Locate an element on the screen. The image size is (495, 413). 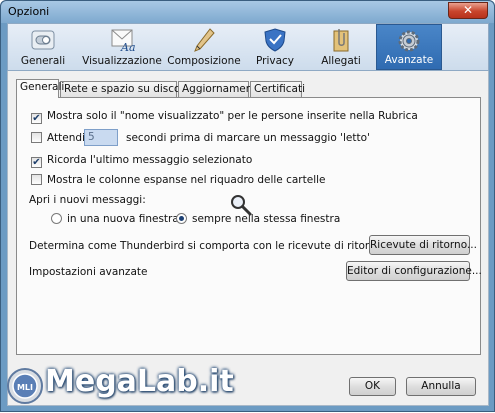
toolbar-generali-button: Generali is located at coordinates (43, 47).